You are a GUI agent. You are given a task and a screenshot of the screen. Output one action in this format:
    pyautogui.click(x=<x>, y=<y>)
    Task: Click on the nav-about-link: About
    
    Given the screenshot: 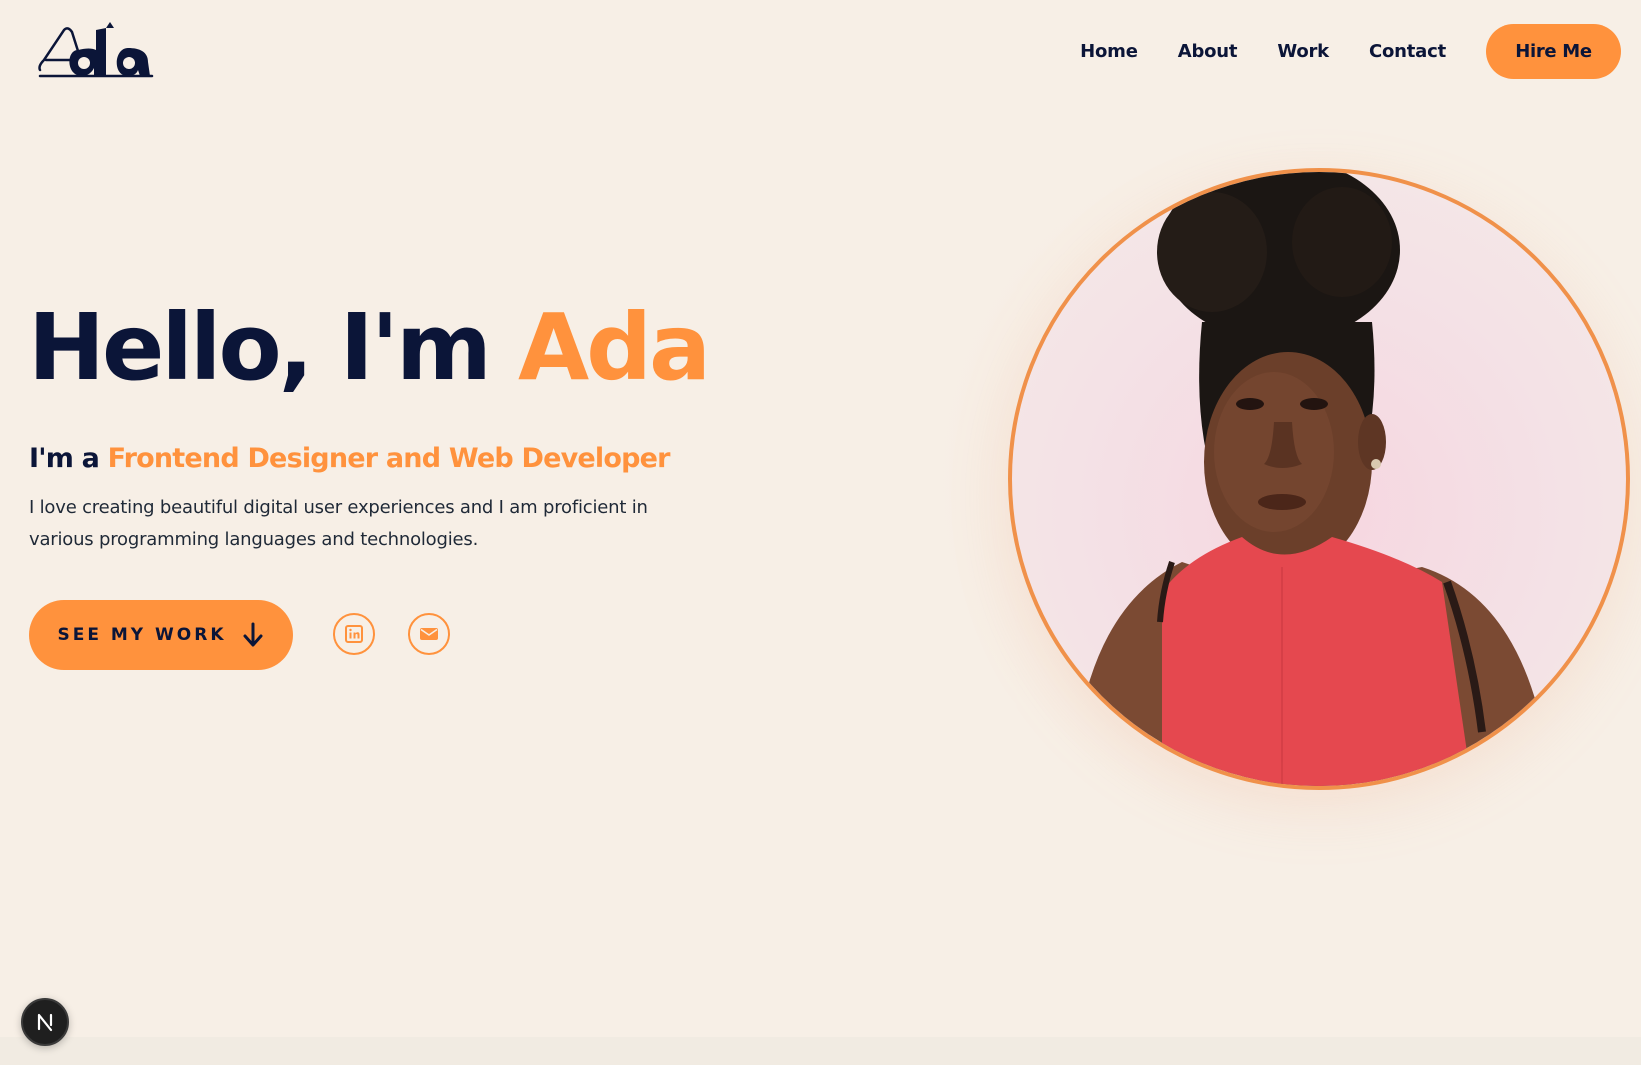 What is the action you would take?
    pyautogui.click(x=1208, y=51)
    